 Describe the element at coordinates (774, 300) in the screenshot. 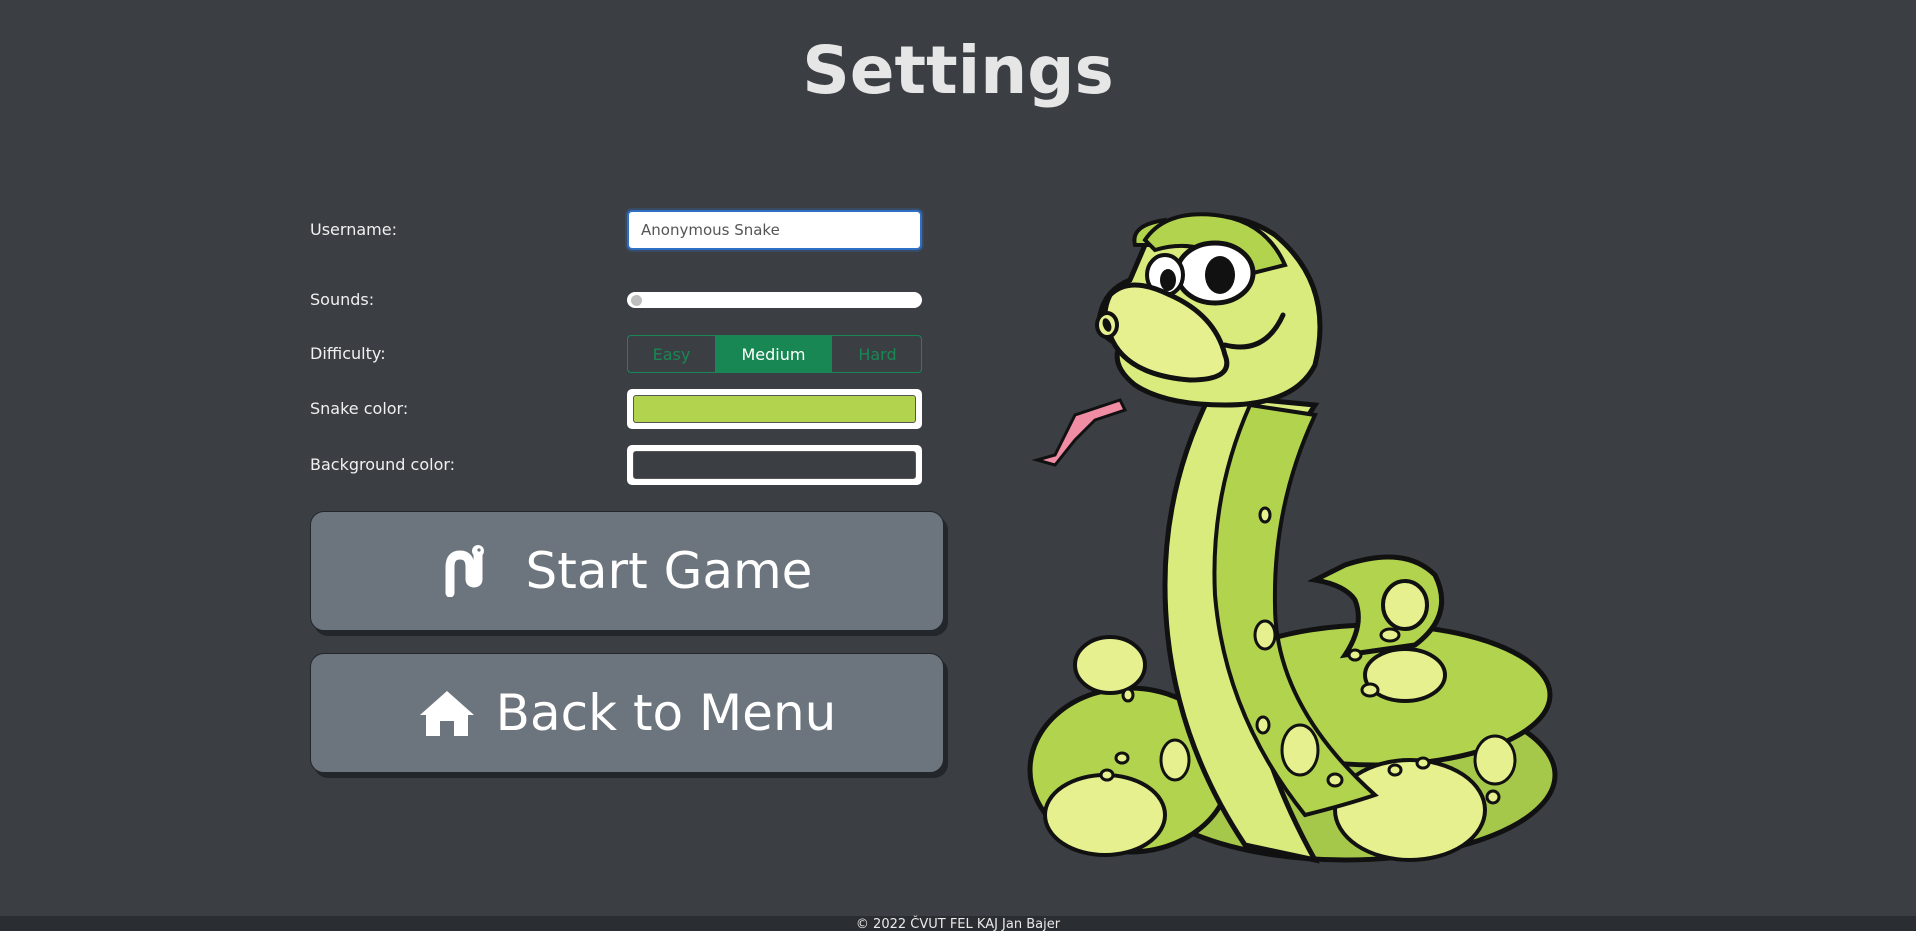

I see `sounds-slider` at that location.